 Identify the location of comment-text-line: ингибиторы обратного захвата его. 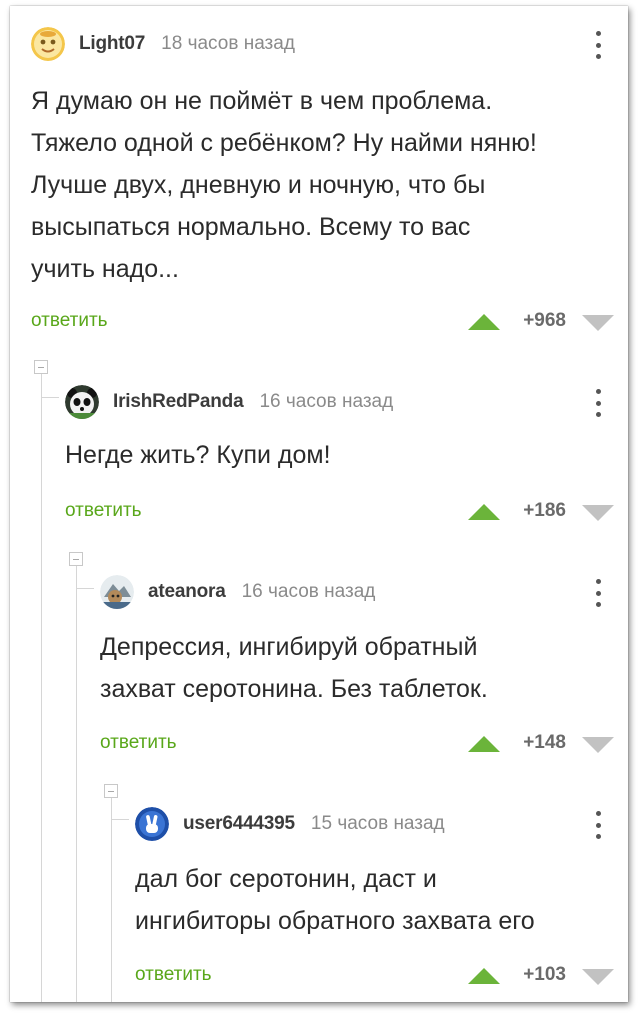
(335, 921).